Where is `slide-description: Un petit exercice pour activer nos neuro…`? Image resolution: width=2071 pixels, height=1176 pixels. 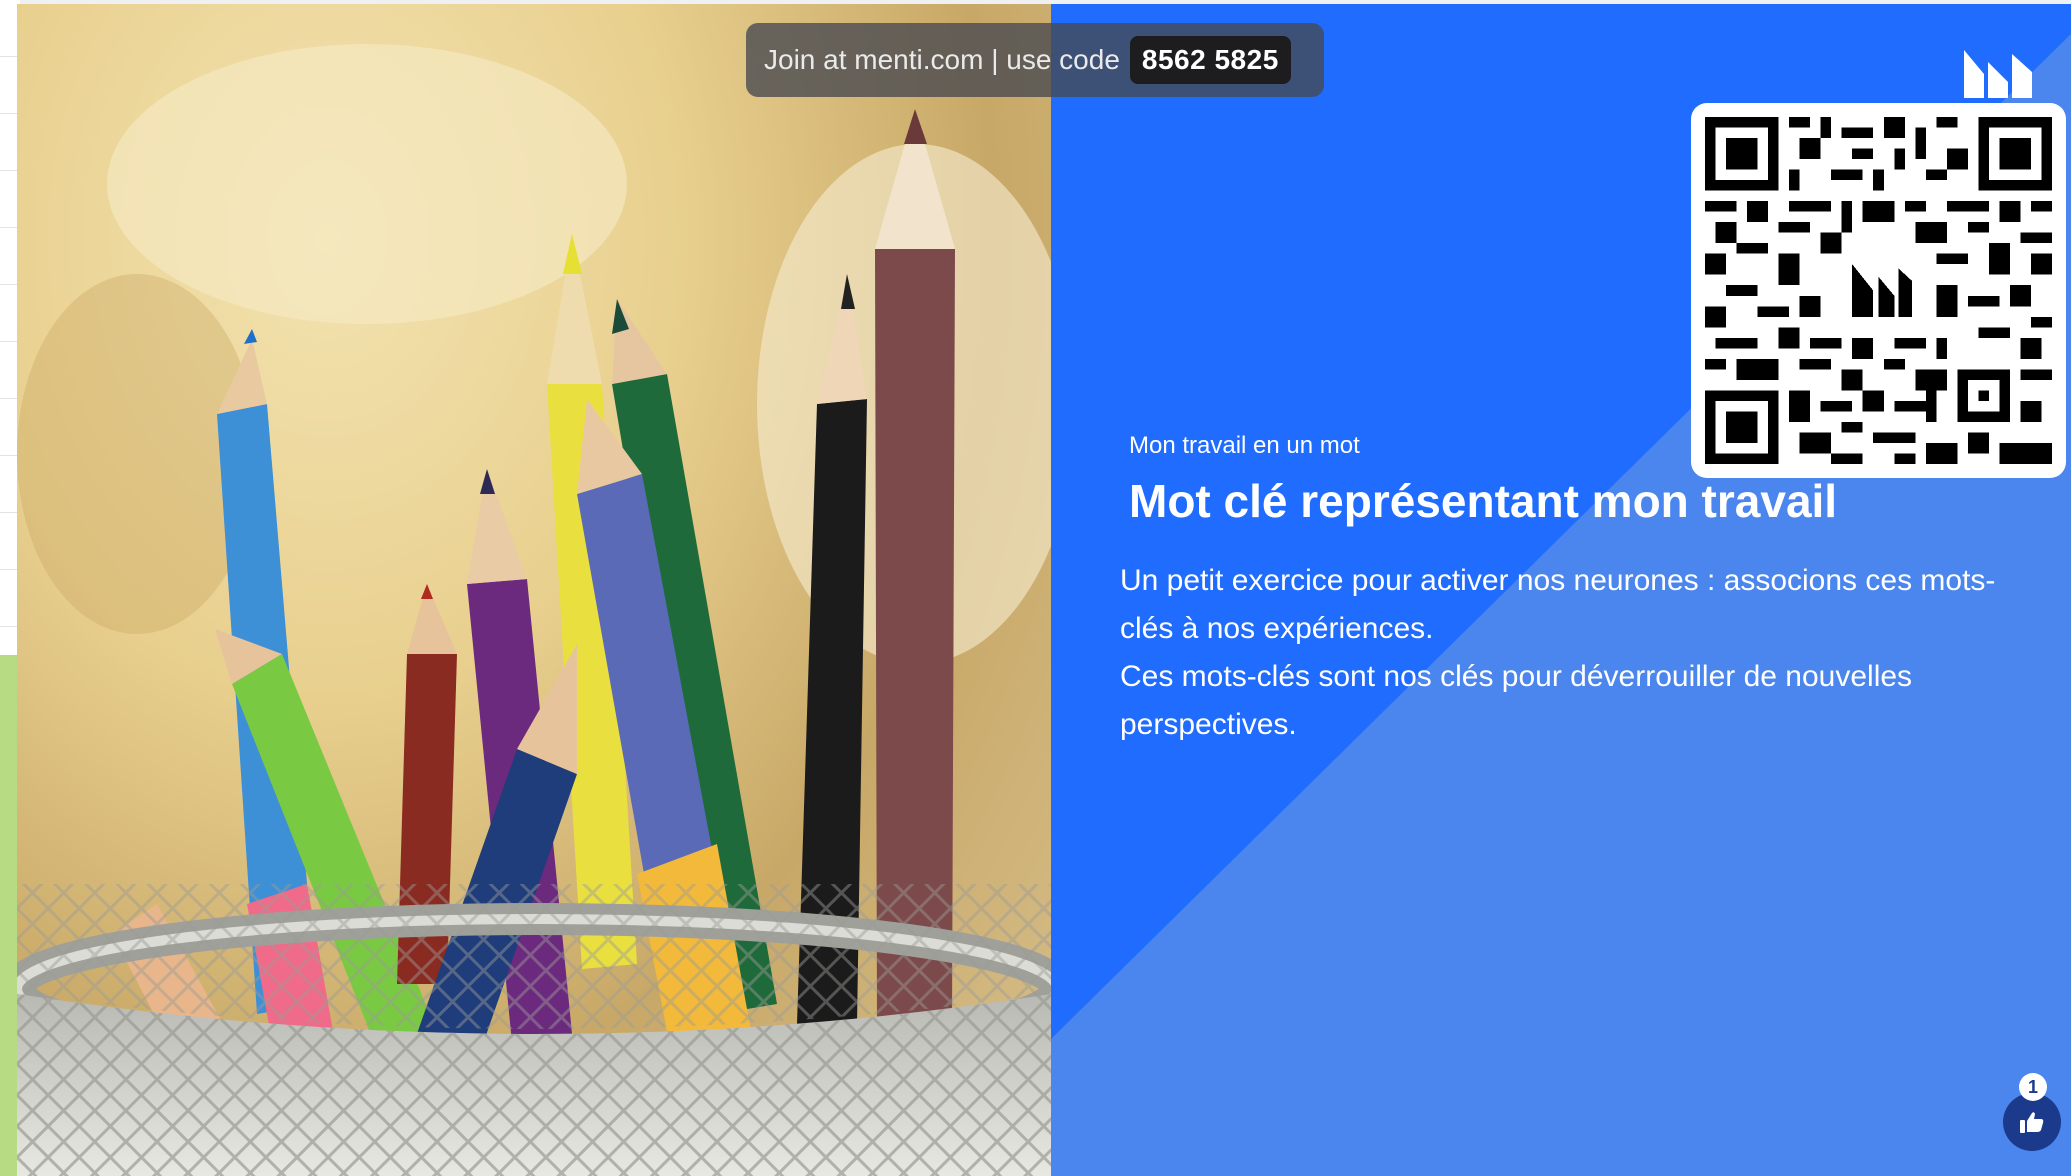
slide-description: Un petit exercice pour activer nos neuro… is located at coordinates (1570, 653).